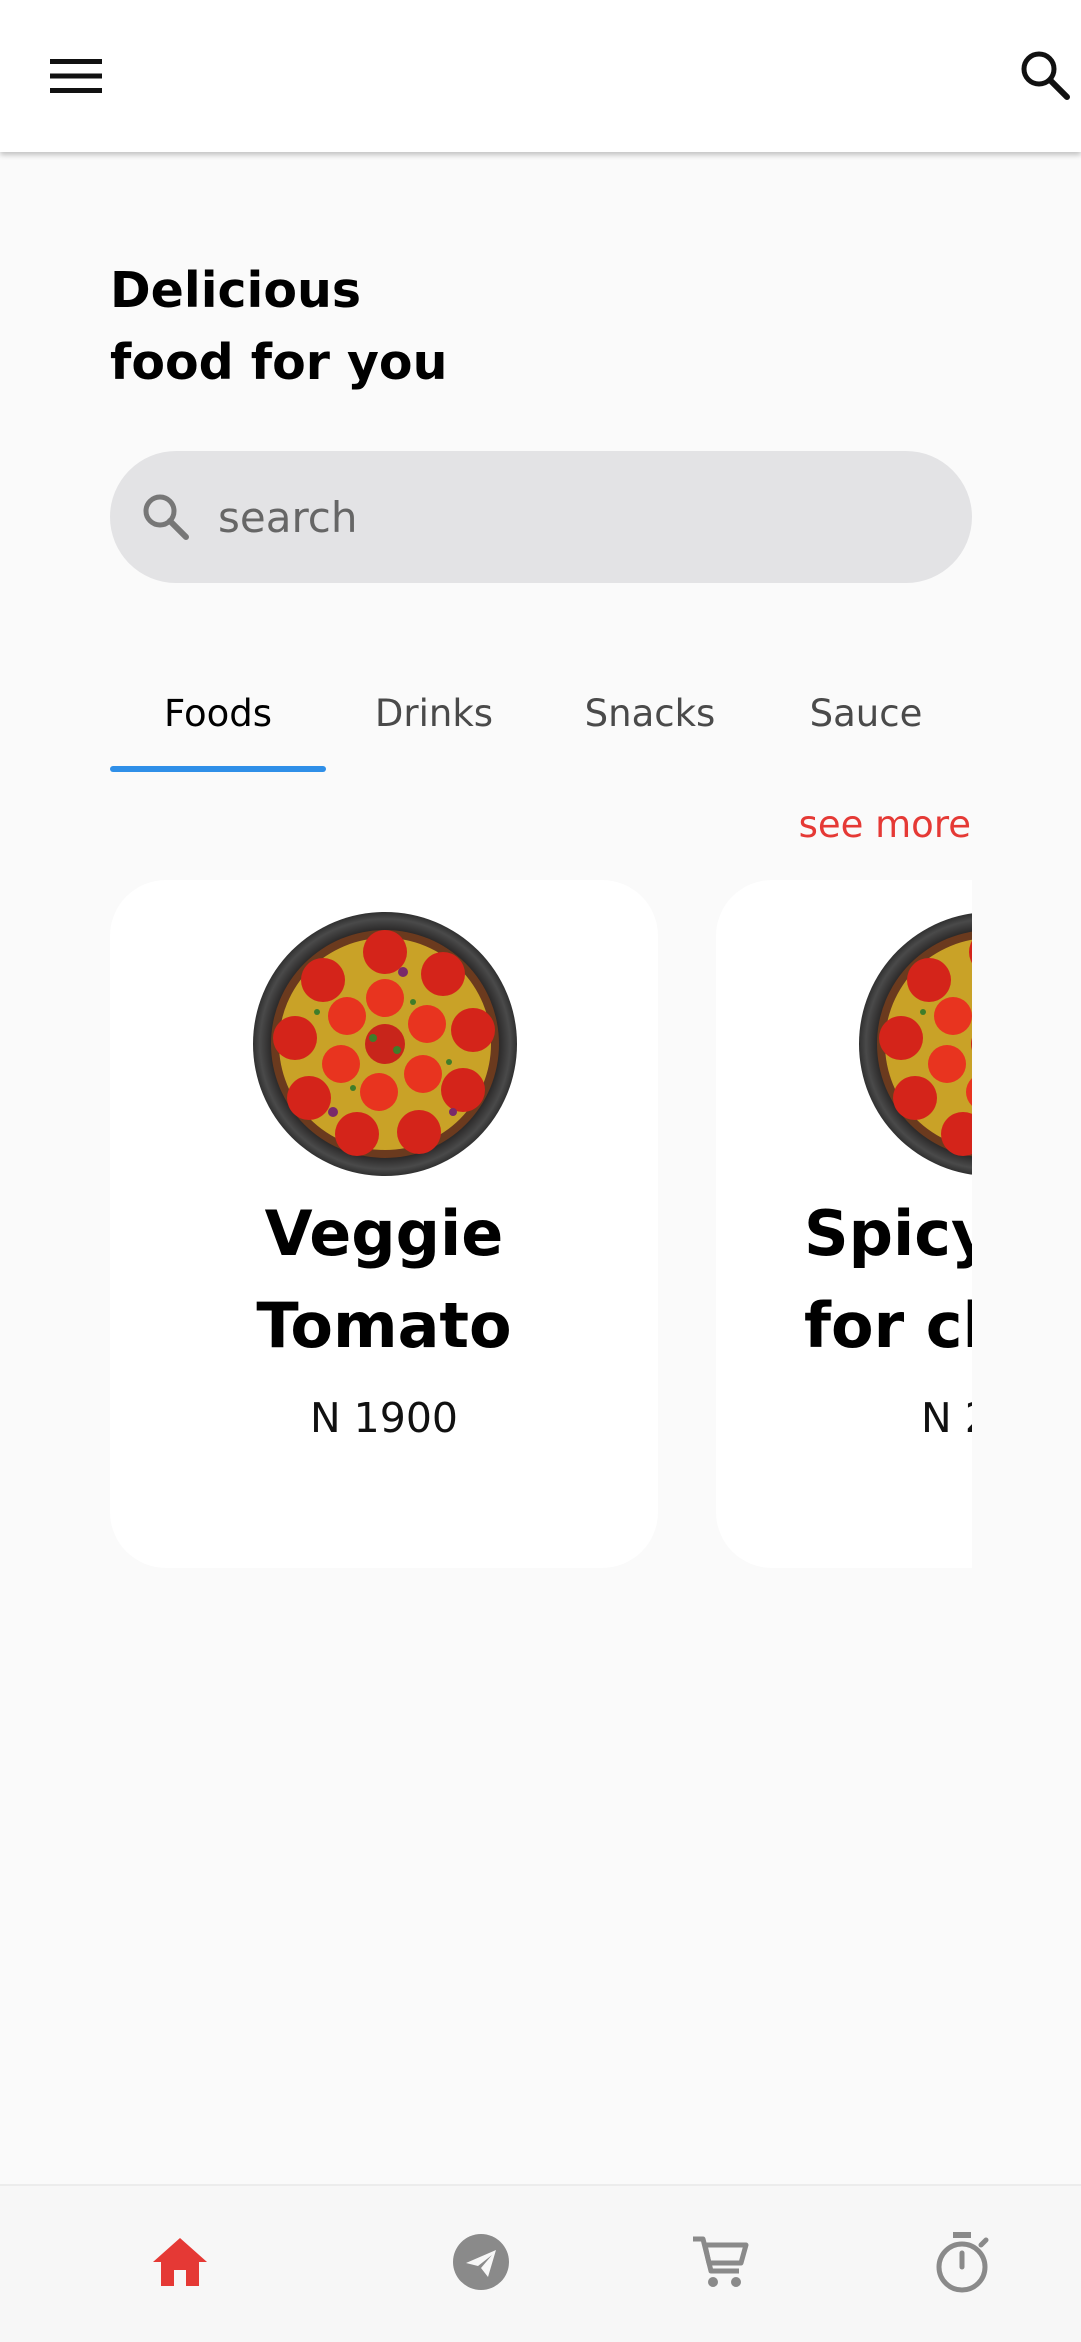 This screenshot has width=1081, height=2342. What do you see at coordinates (218, 713) in the screenshot?
I see `tab-foods: Foods` at bounding box center [218, 713].